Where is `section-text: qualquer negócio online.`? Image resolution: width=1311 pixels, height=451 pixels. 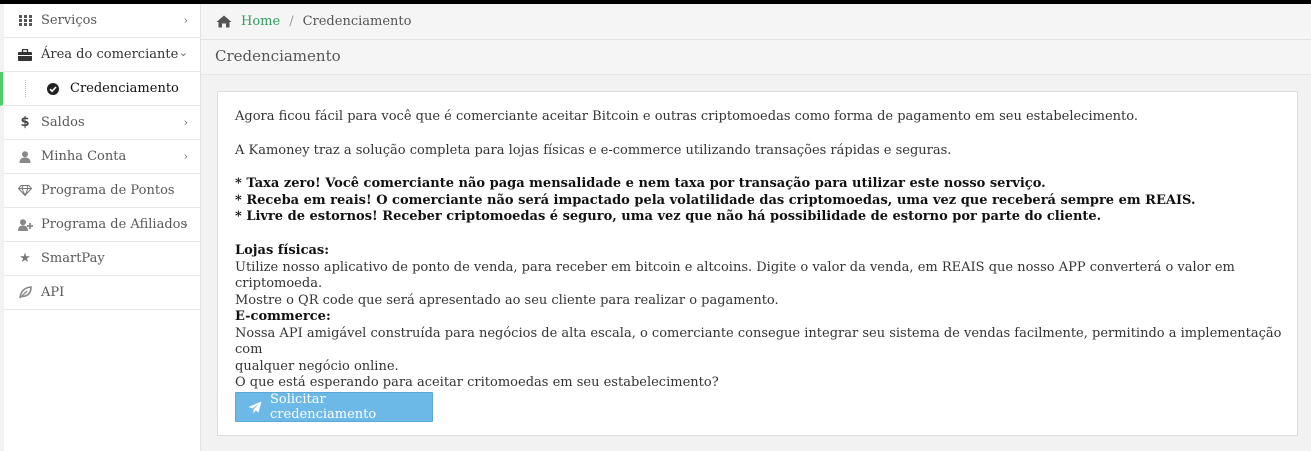 section-text: qualquer negócio online. is located at coordinates (317, 366).